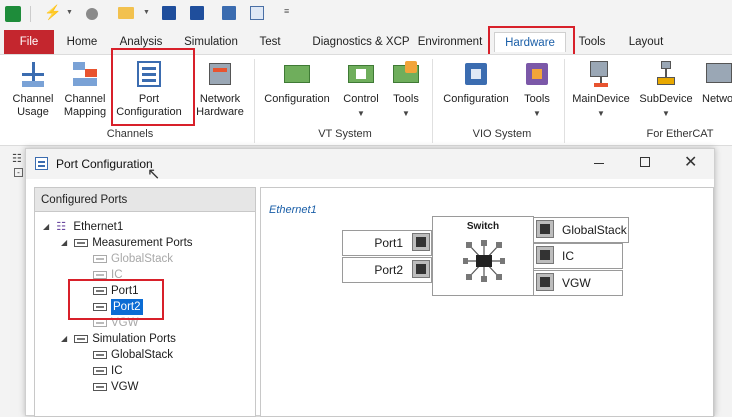  Describe the element at coordinates (127, 243) in the screenshot. I see `tree-node-measurement-ports: ◢ Measurement Ports` at that location.